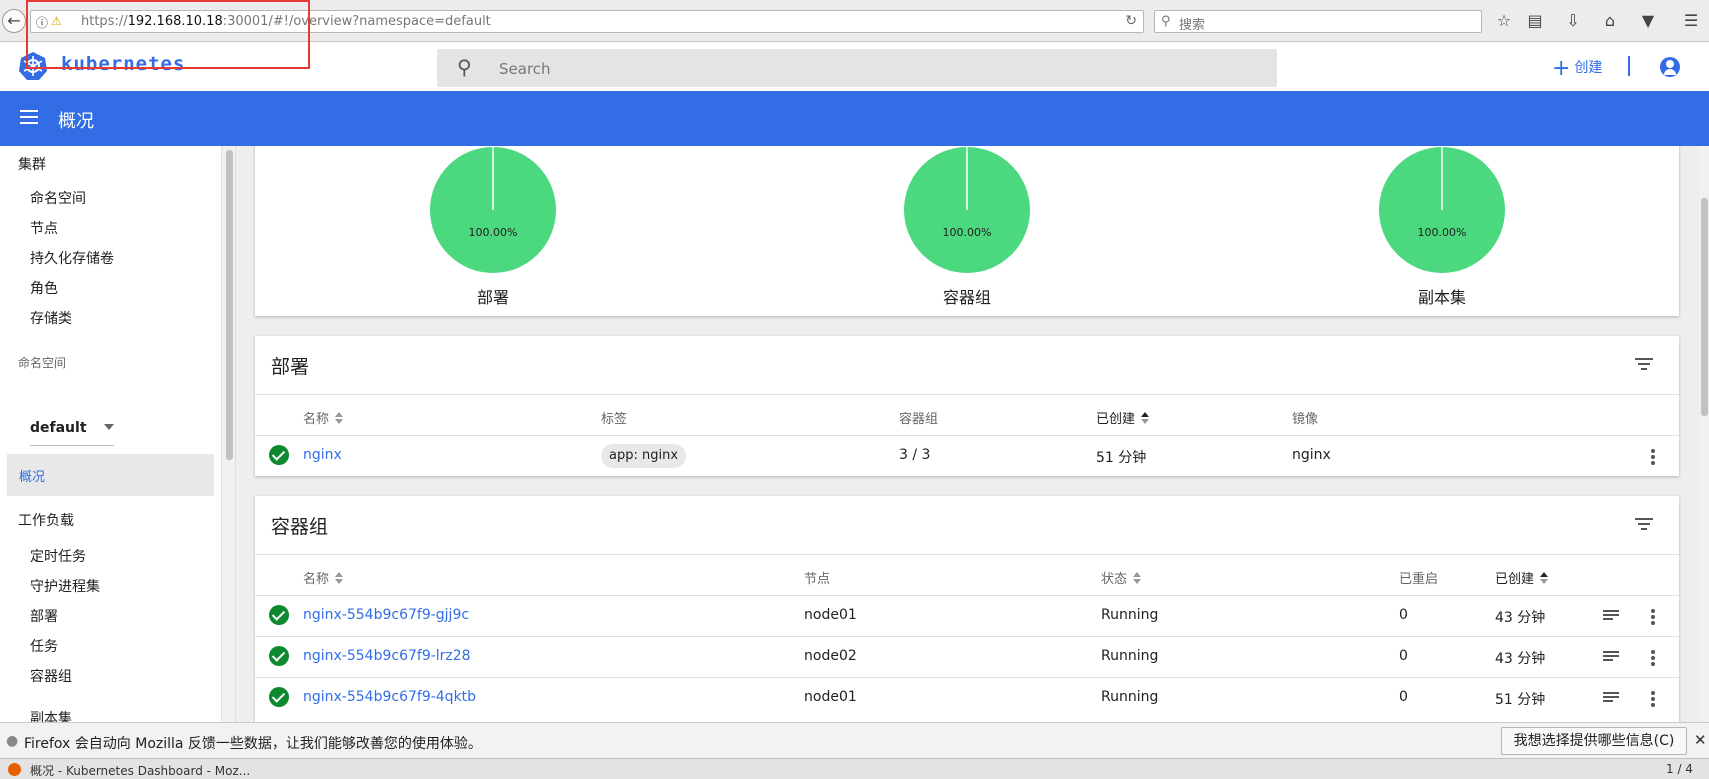  What do you see at coordinates (1318, 21) in the screenshot?
I see `browser-search-field: ⚲ 搜索` at bounding box center [1318, 21].